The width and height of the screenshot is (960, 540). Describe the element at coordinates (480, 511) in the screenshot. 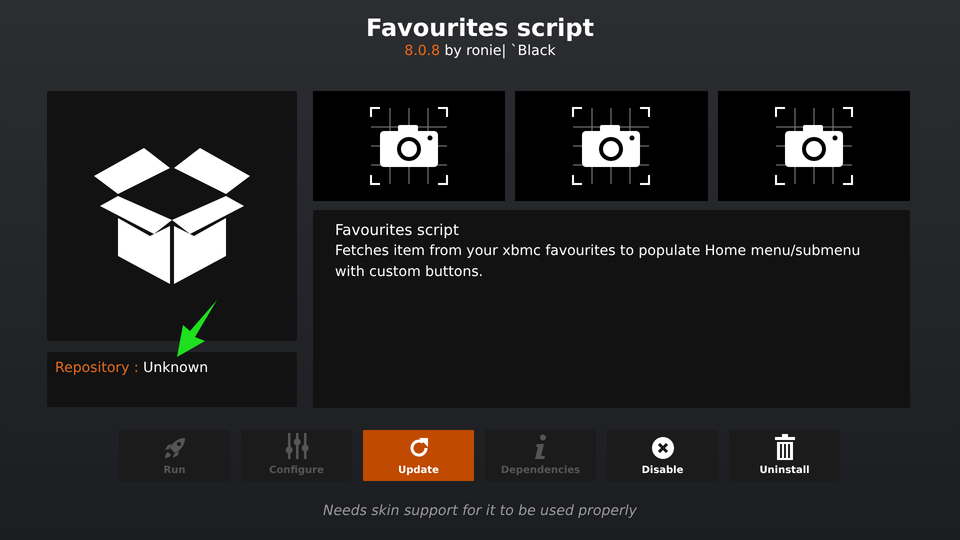

I see `footer-note: Needs skin support for it to be used properly` at that location.